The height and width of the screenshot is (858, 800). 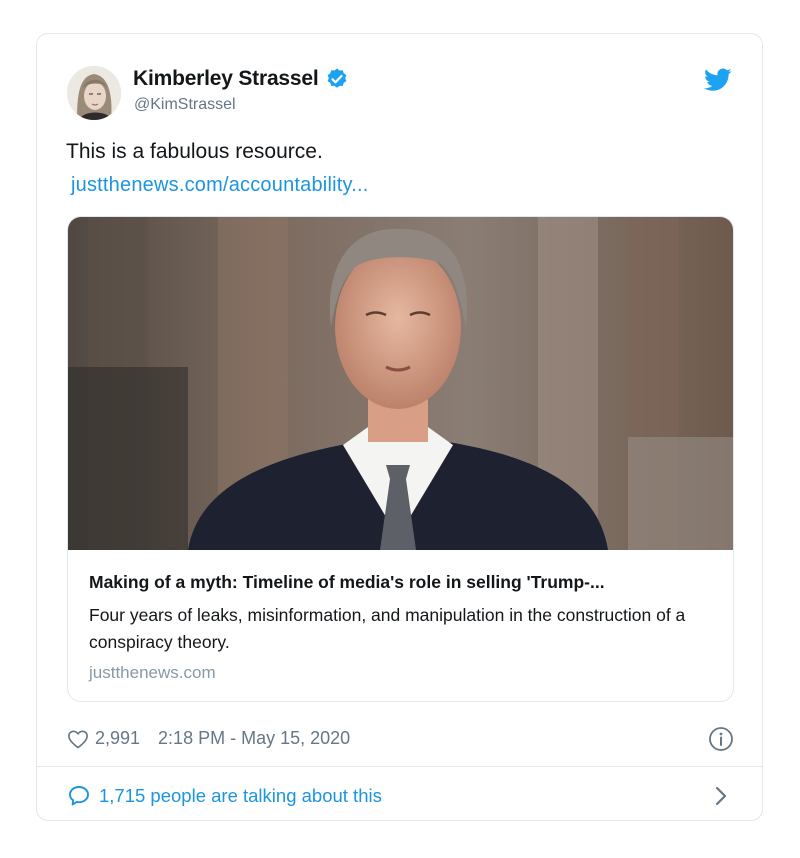 I want to click on tweet-text: This is a fabulous resource., so click(x=194, y=151).